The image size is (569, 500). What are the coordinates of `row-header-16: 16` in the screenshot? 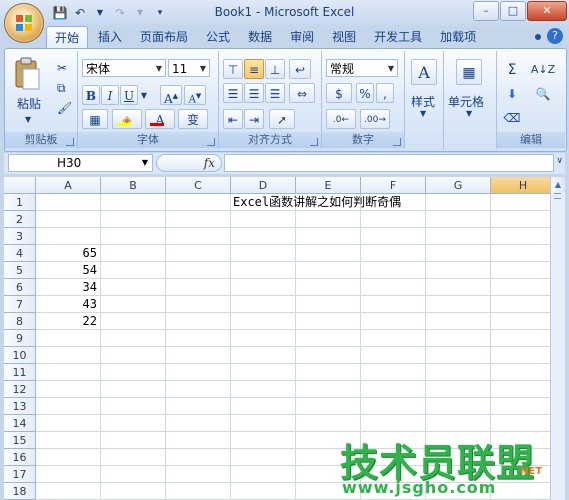 It's located at (20, 457).